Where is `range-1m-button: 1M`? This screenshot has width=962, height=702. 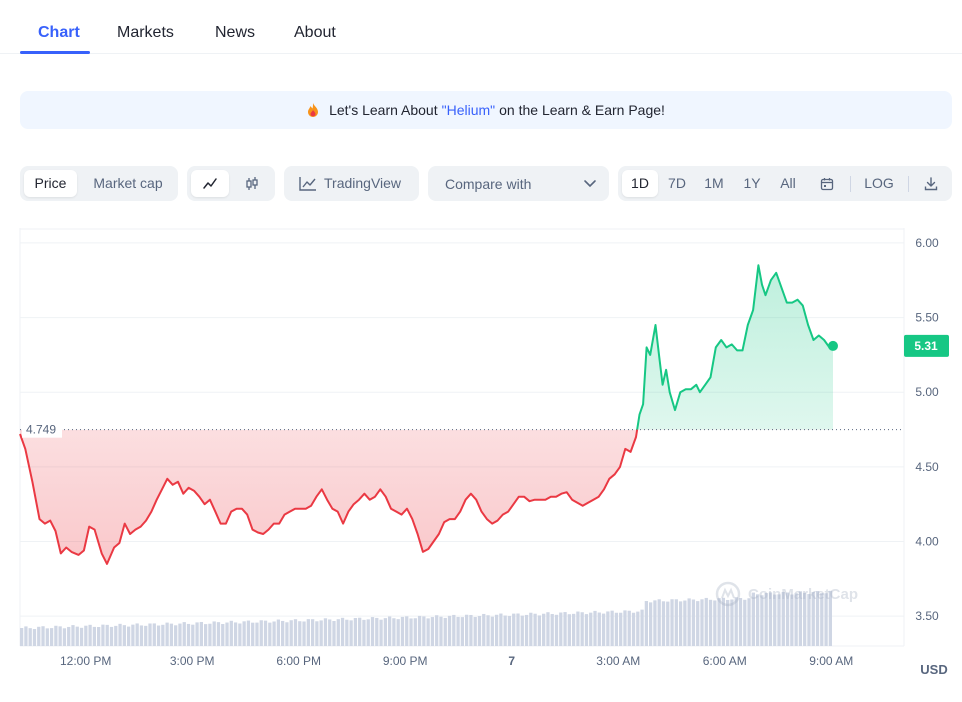
range-1m-button: 1M is located at coordinates (714, 183).